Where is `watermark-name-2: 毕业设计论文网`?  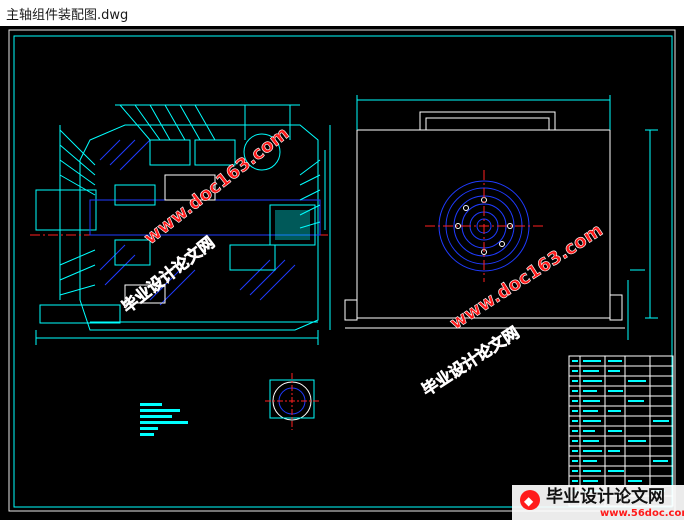
watermark-name-2: 毕业设计论文网 is located at coordinates (470, 361).